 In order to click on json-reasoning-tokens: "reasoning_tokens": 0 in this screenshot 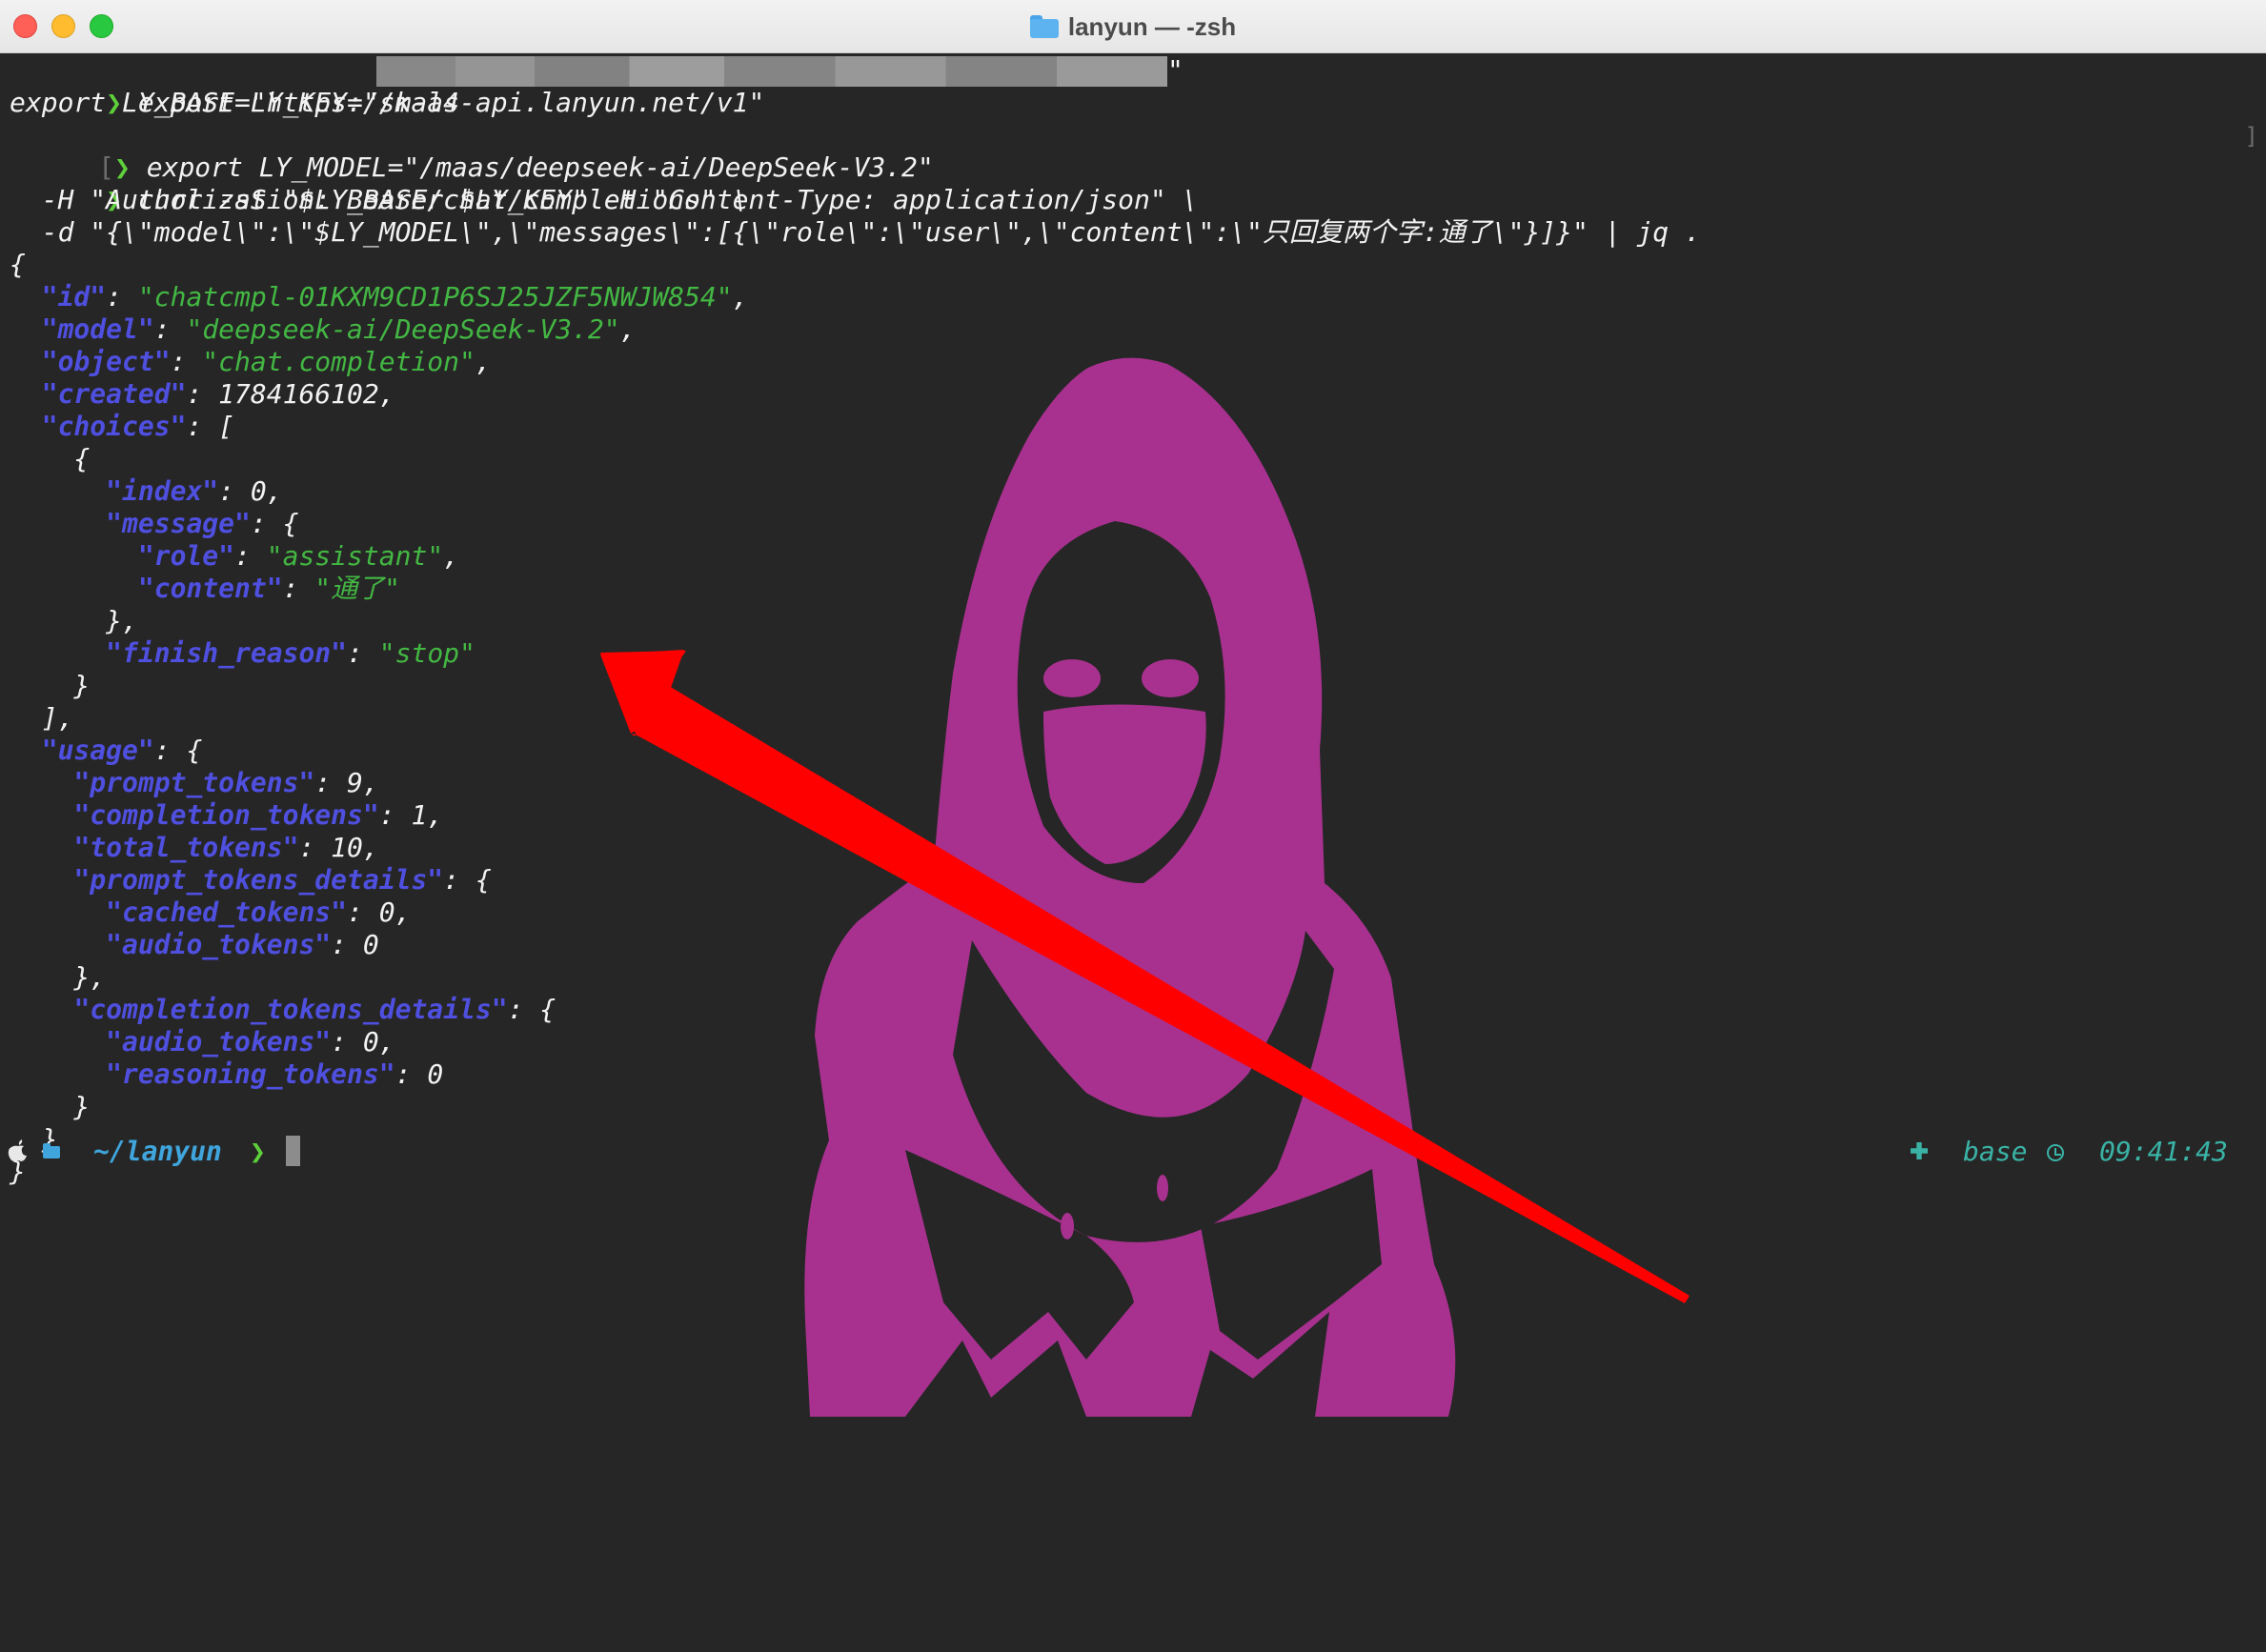, I will do `click(275, 1074)`.